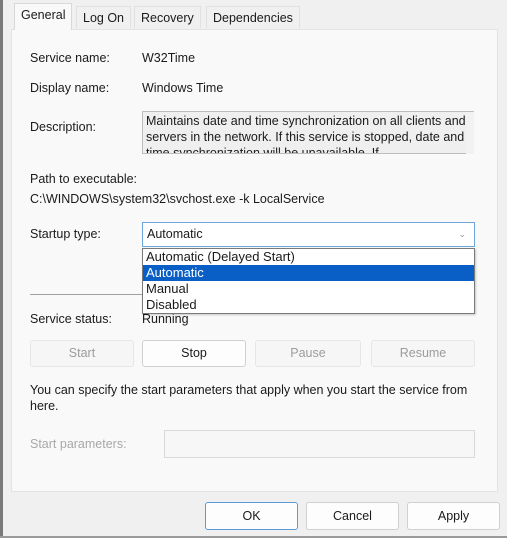 This screenshot has height=538, width=507. I want to click on option-automatic: Automatic, so click(308, 273).